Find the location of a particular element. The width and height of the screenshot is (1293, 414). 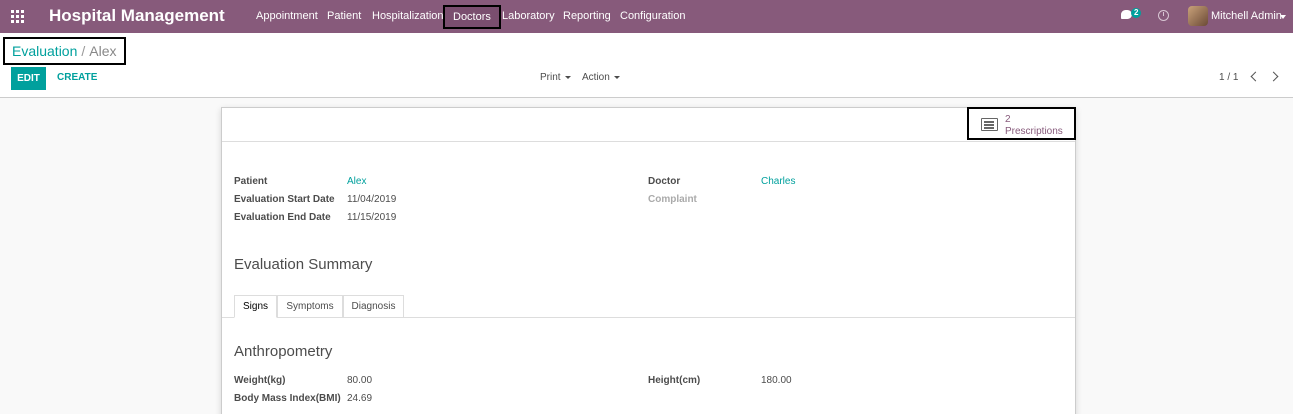

menu-reporting: Reporting is located at coordinates (587, 16).